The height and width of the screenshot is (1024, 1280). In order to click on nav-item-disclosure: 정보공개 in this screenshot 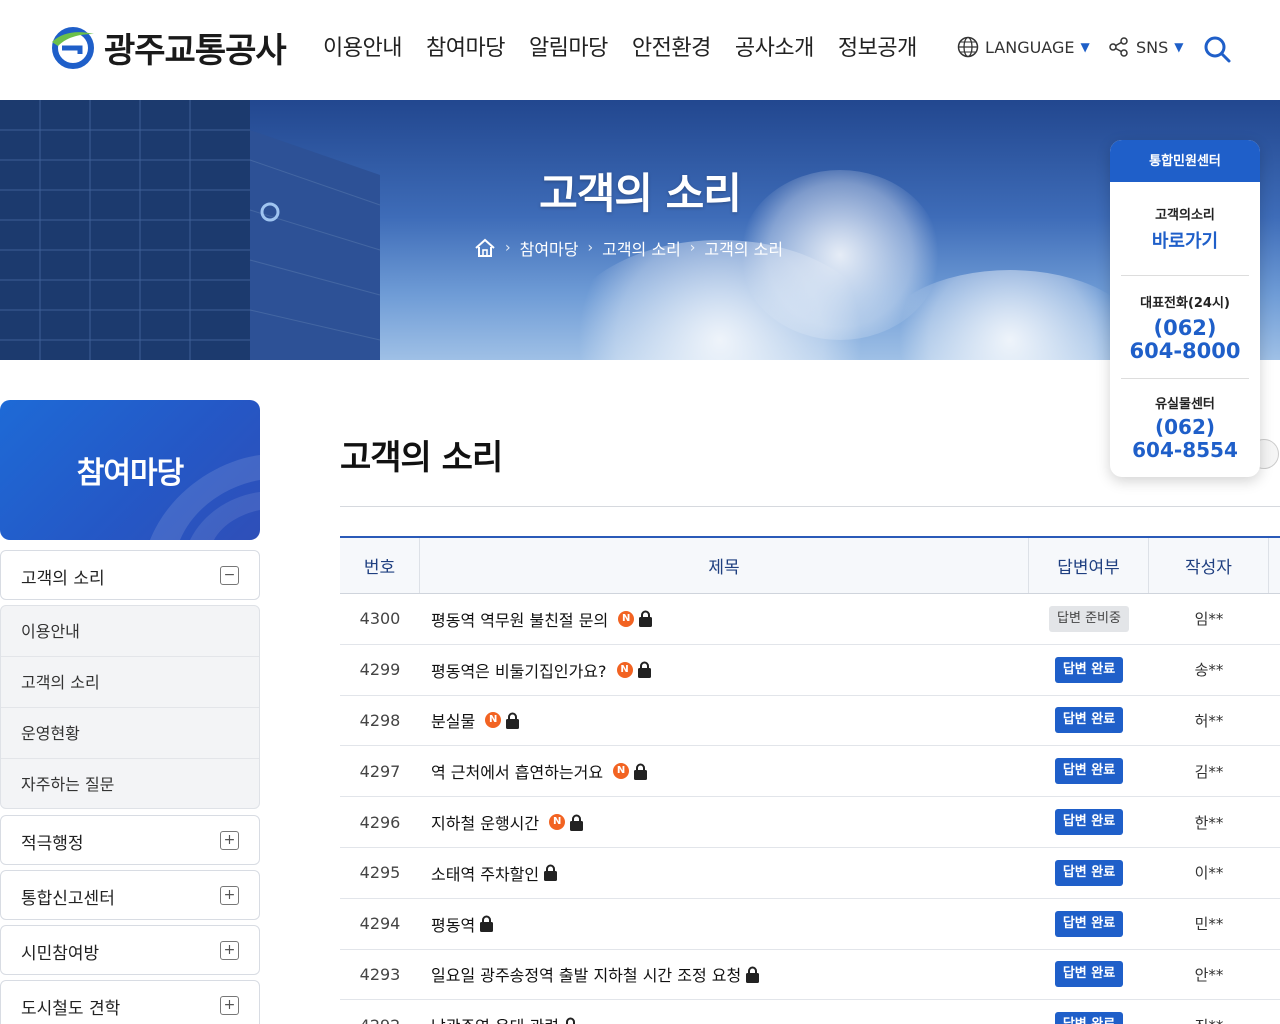, I will do `click(877, 49)`.